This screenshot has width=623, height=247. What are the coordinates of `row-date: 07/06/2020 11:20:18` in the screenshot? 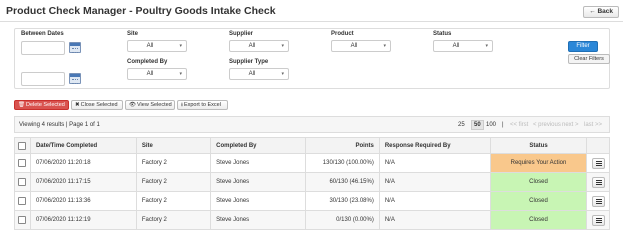 It's located at (83, 163).